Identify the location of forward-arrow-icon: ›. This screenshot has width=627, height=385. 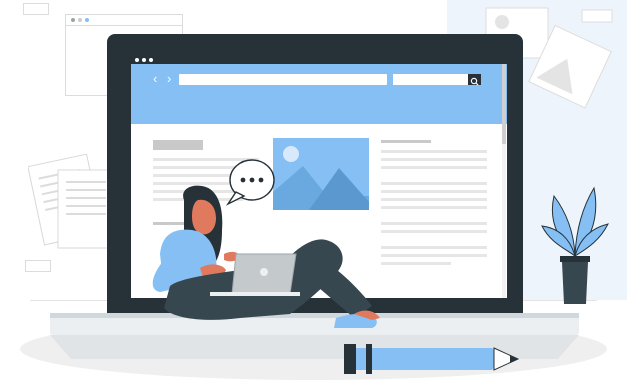
(169, 79).